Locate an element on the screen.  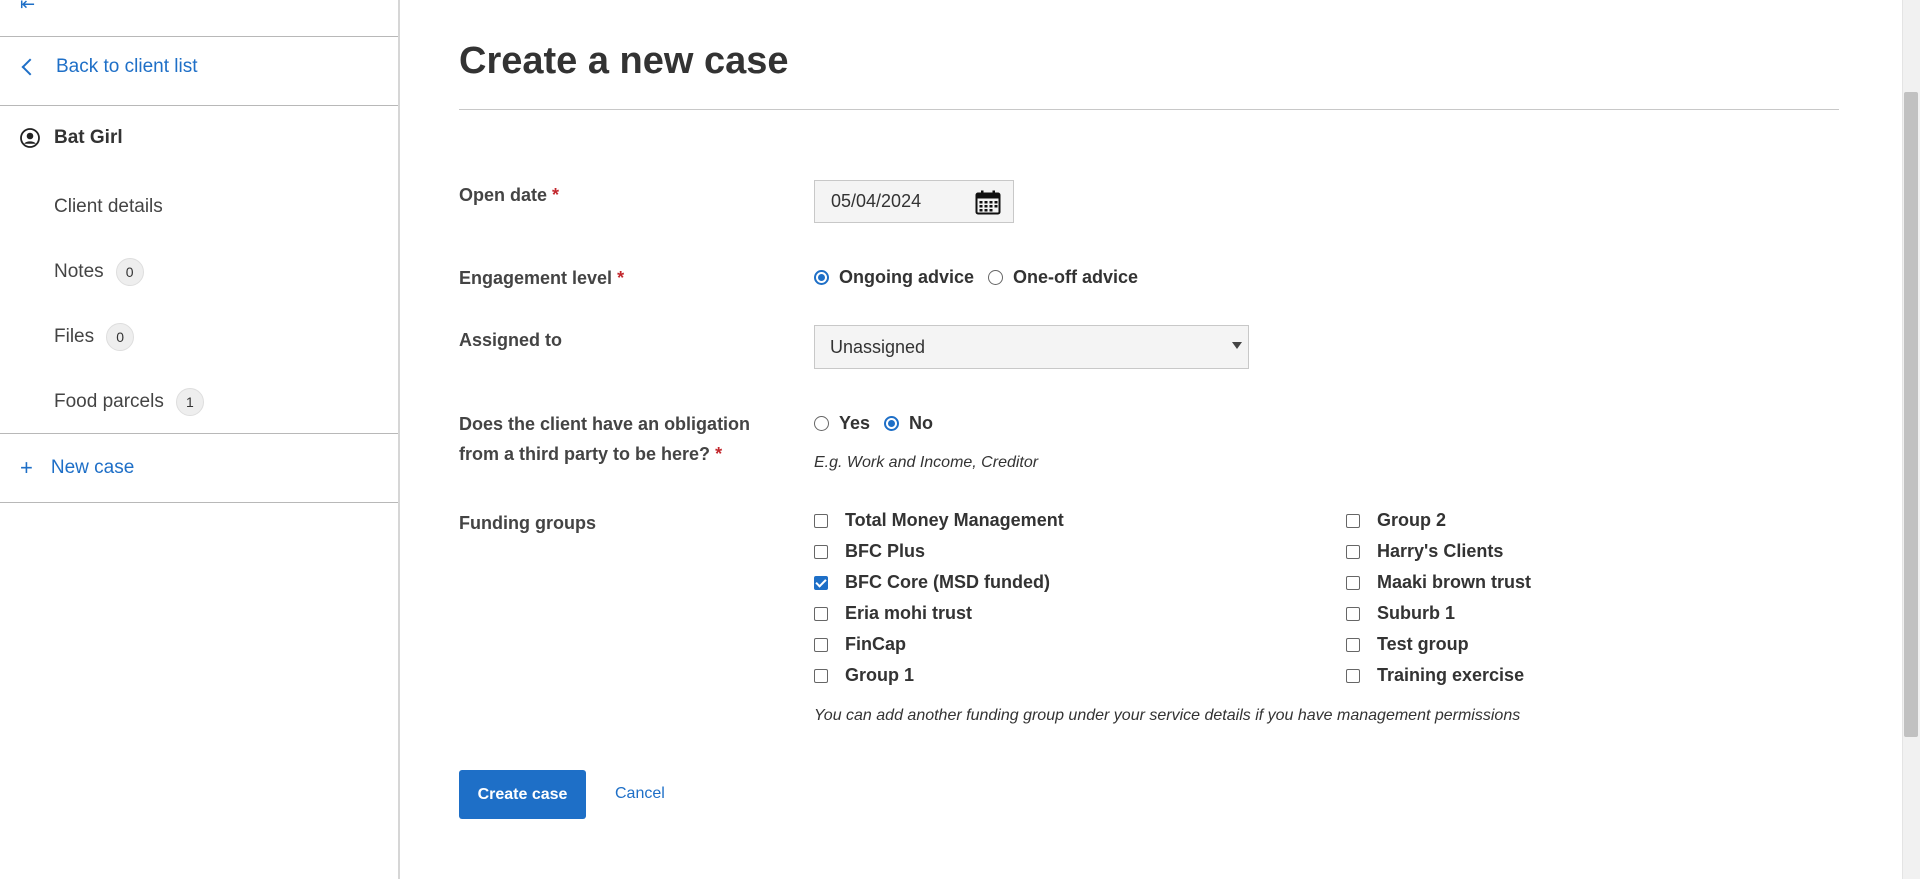
funding-checkbox-bfc-core: BFC Core (MSD funded) is located at coordinates (932, 582).